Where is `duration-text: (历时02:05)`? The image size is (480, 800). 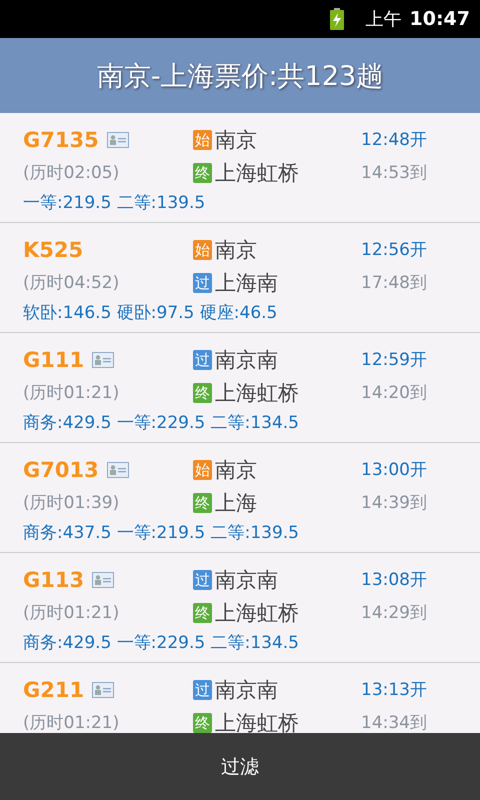
duration-text: (历时02:05) is located at coordinates (71, 173).